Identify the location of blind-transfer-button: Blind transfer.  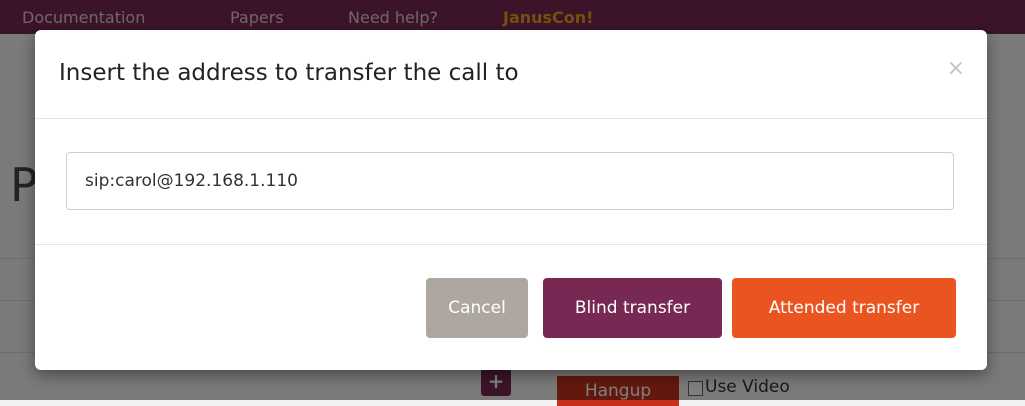
(632, 308).